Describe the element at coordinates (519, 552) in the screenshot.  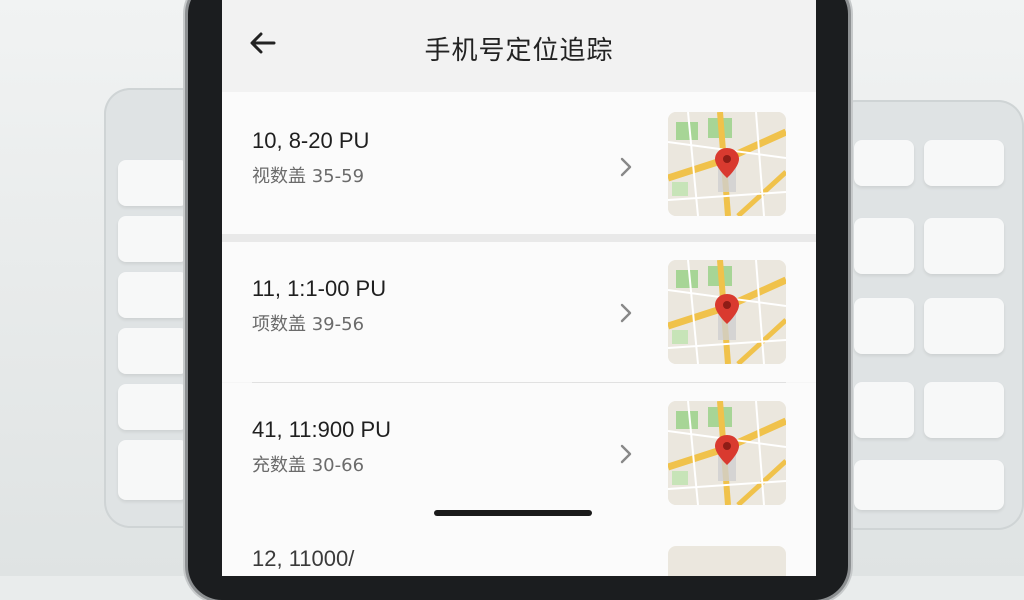
I see `location-record-row-partial: 12, 11000/` at that location.